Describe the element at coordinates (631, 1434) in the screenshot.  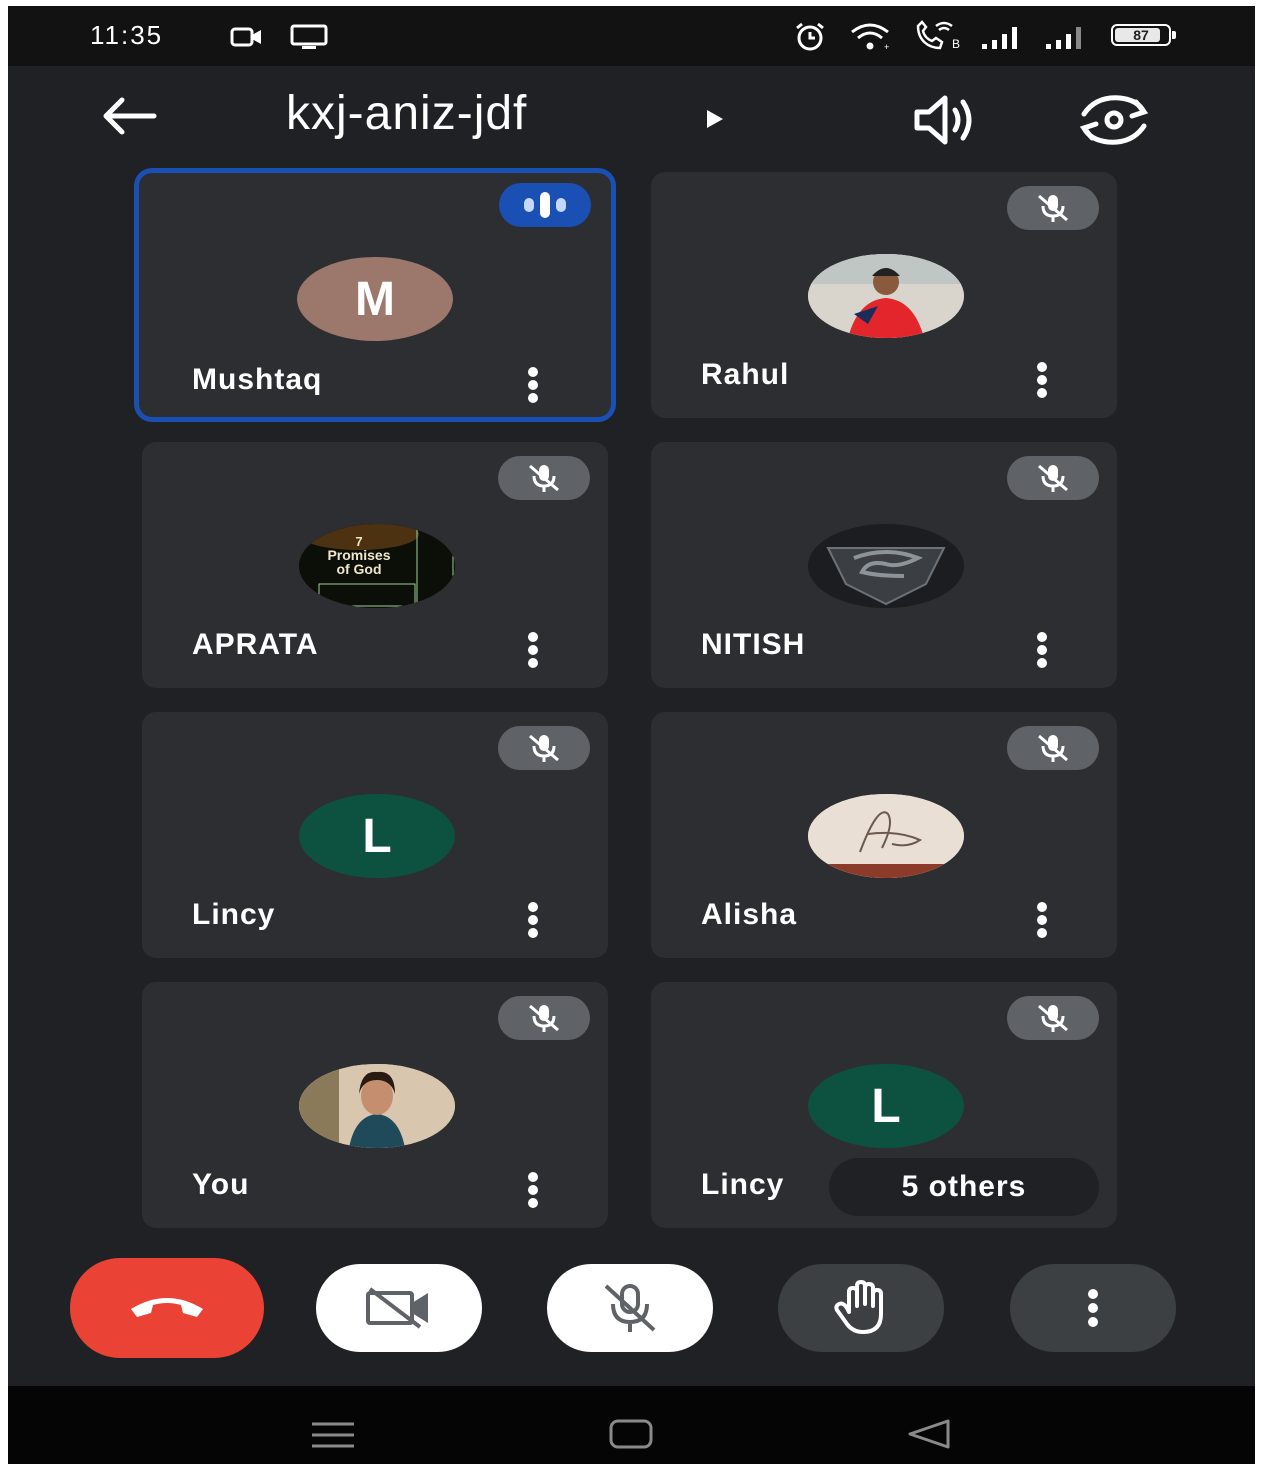
I see `home-icon` at that location.